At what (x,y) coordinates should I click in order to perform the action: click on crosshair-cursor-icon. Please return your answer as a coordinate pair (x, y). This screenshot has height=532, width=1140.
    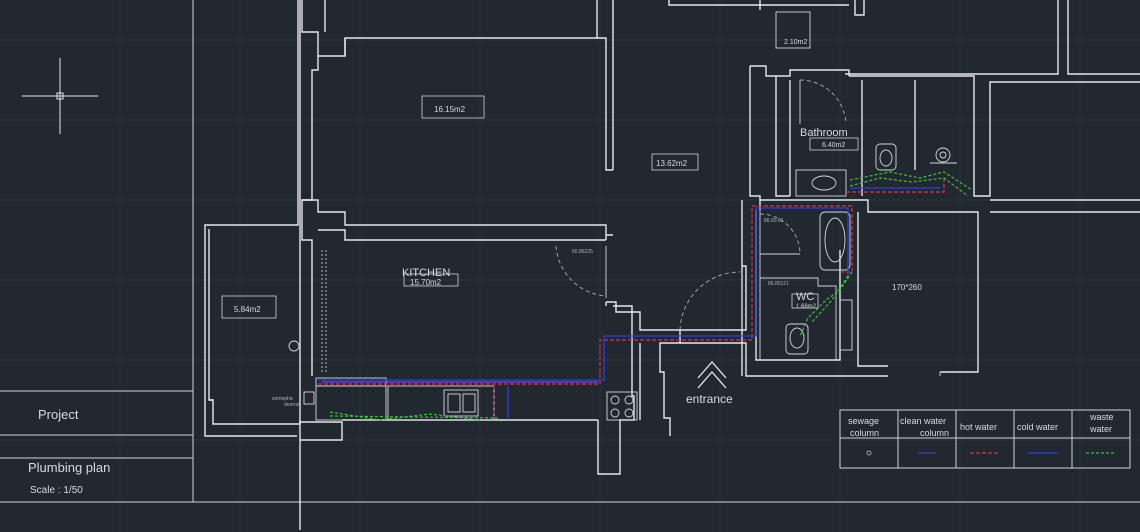
    Looking at the image, I should click on (60, 96).